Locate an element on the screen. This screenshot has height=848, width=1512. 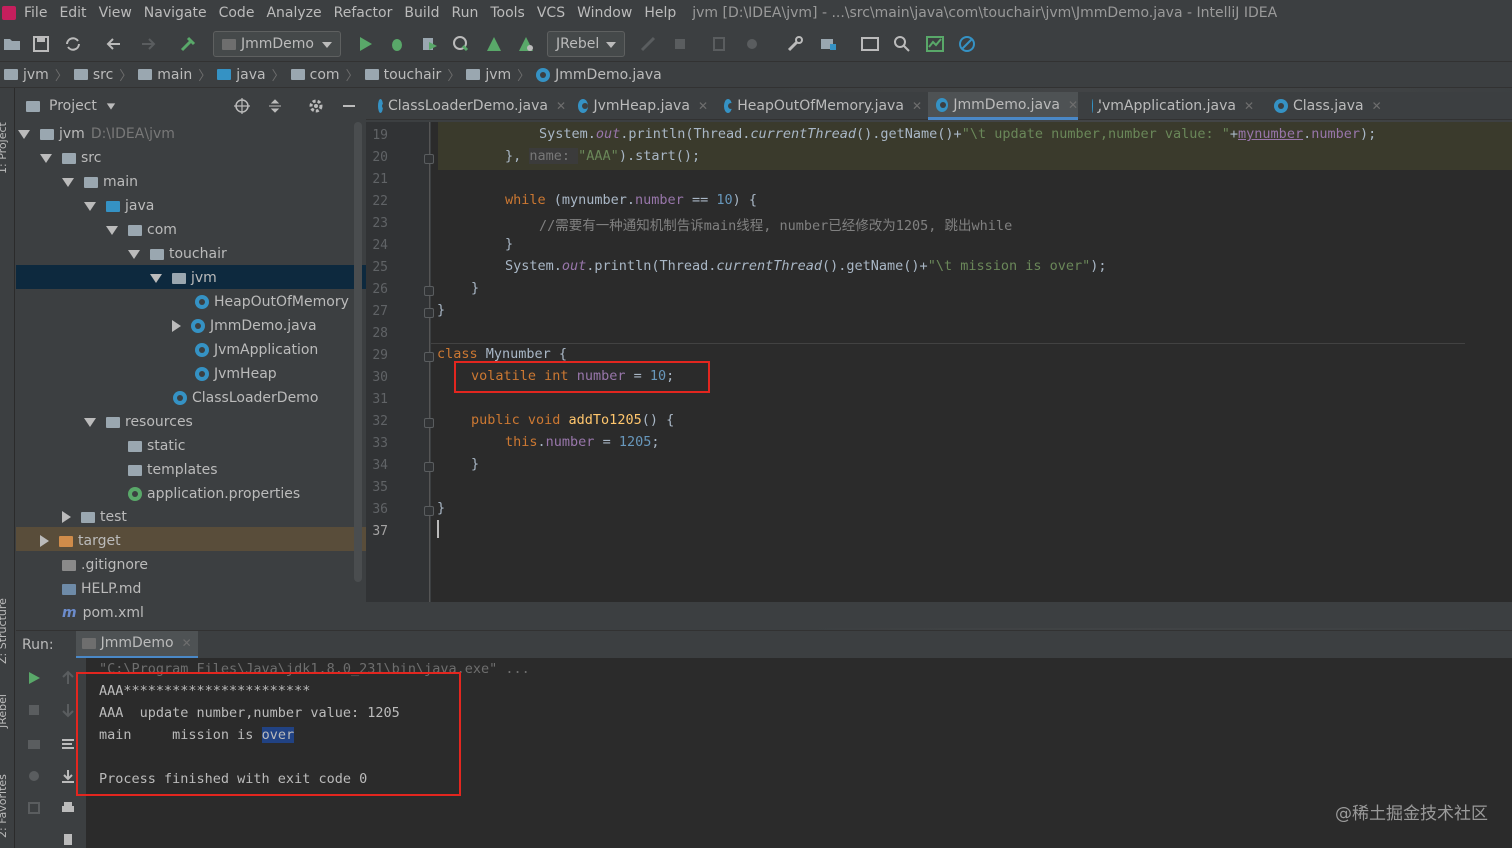
minimize-icon is located at coordinates (349, 106).